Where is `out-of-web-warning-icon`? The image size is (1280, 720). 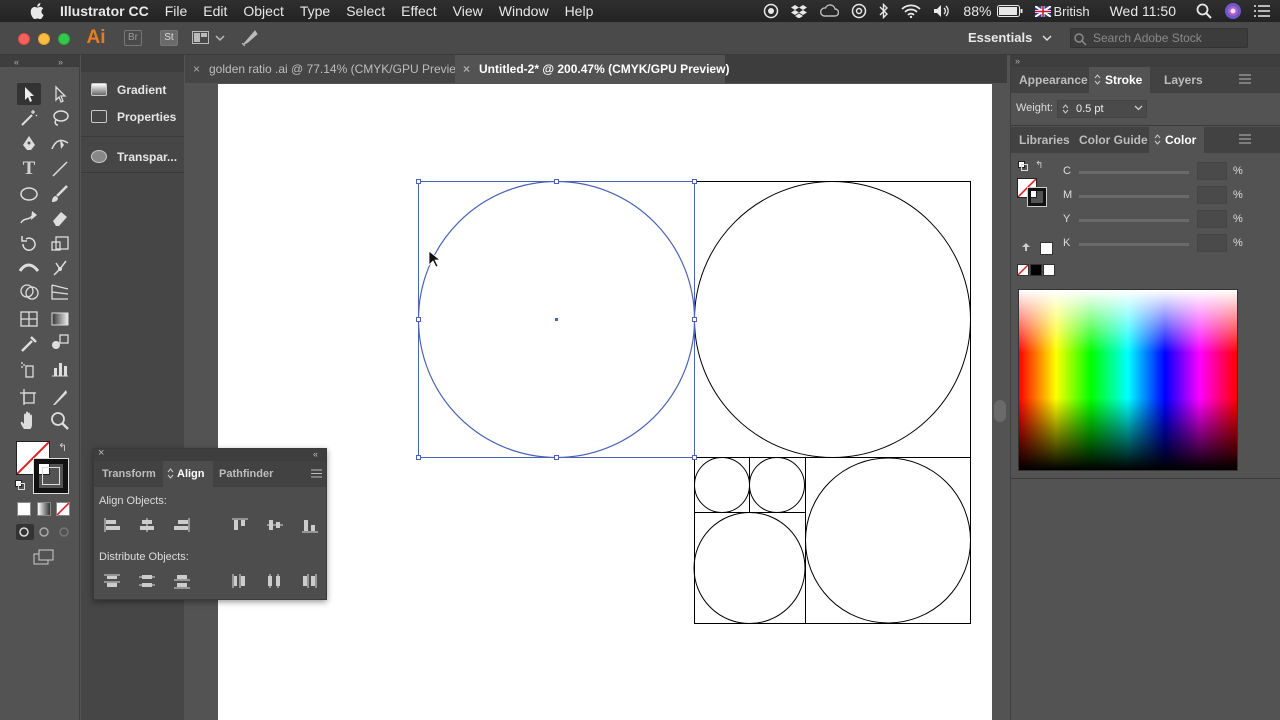 out-of-web-warning-icon is located at coordinates (1026, 247).